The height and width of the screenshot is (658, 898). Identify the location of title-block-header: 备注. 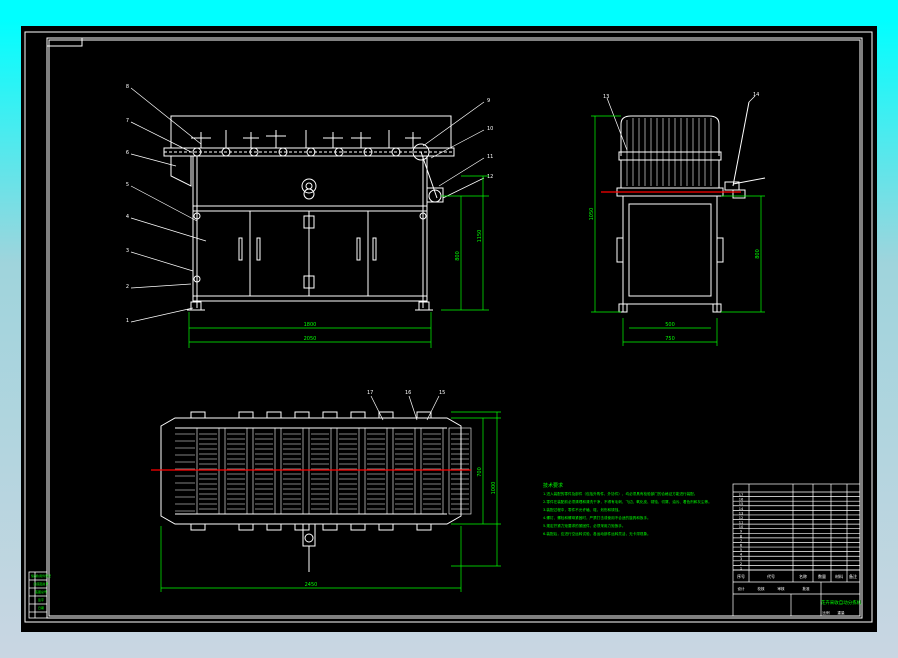
(853, 576).